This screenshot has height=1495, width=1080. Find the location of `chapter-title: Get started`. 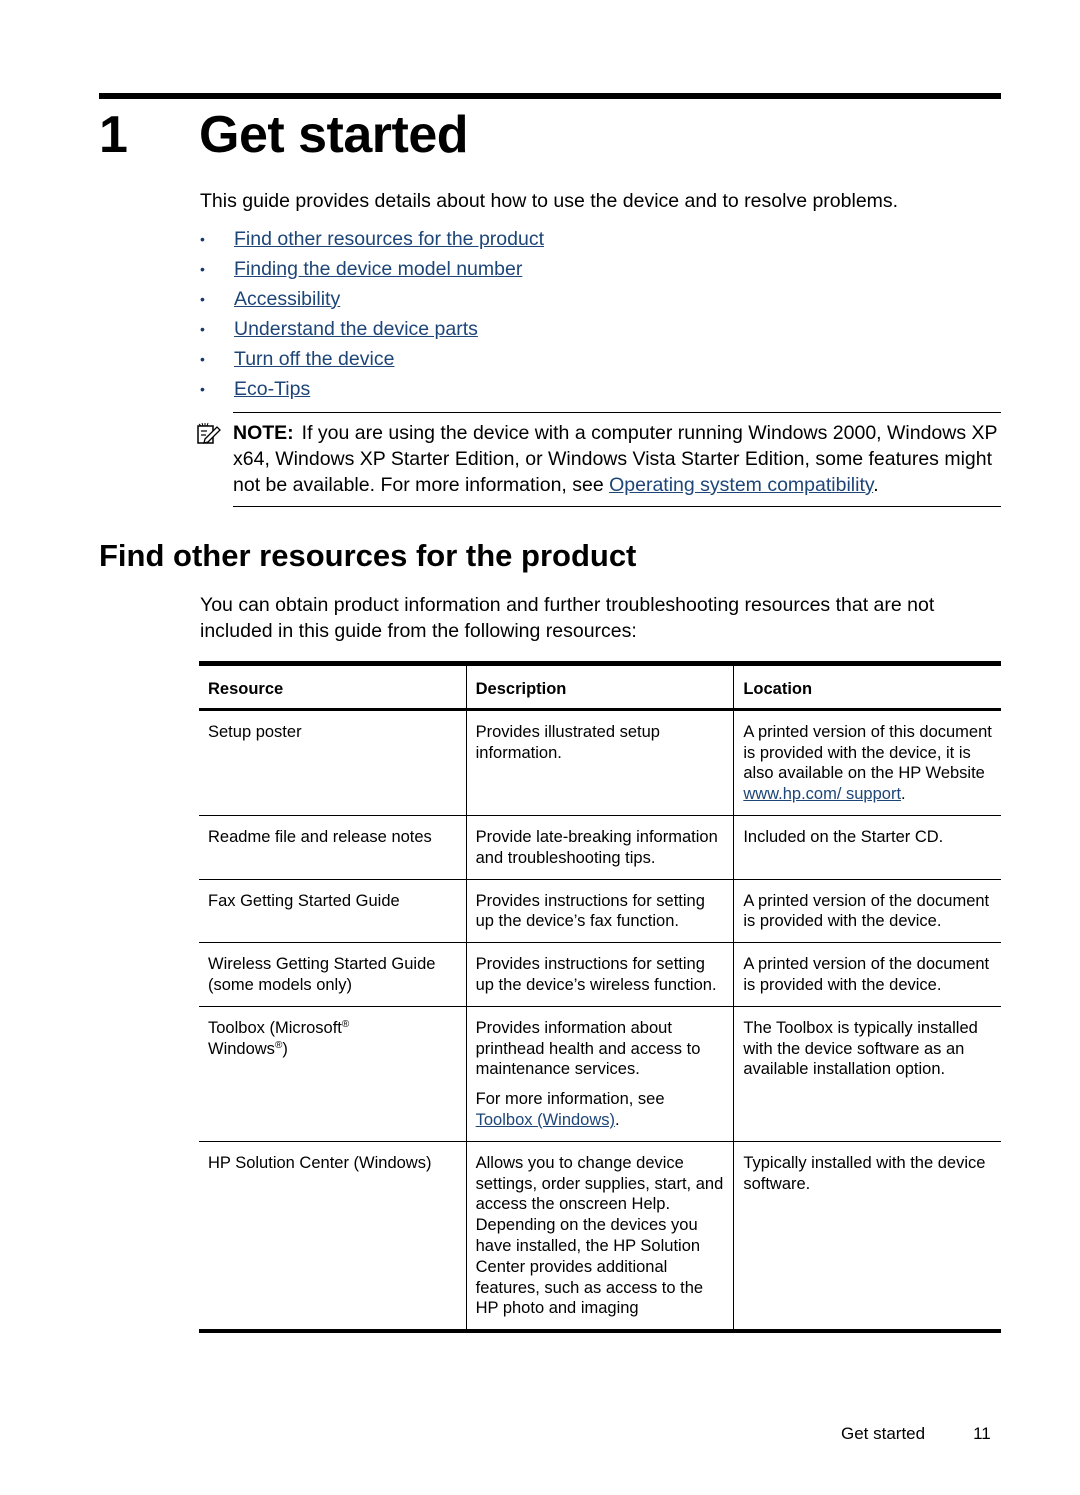

chapter-title: Get started is located at coordinates (334, 135).